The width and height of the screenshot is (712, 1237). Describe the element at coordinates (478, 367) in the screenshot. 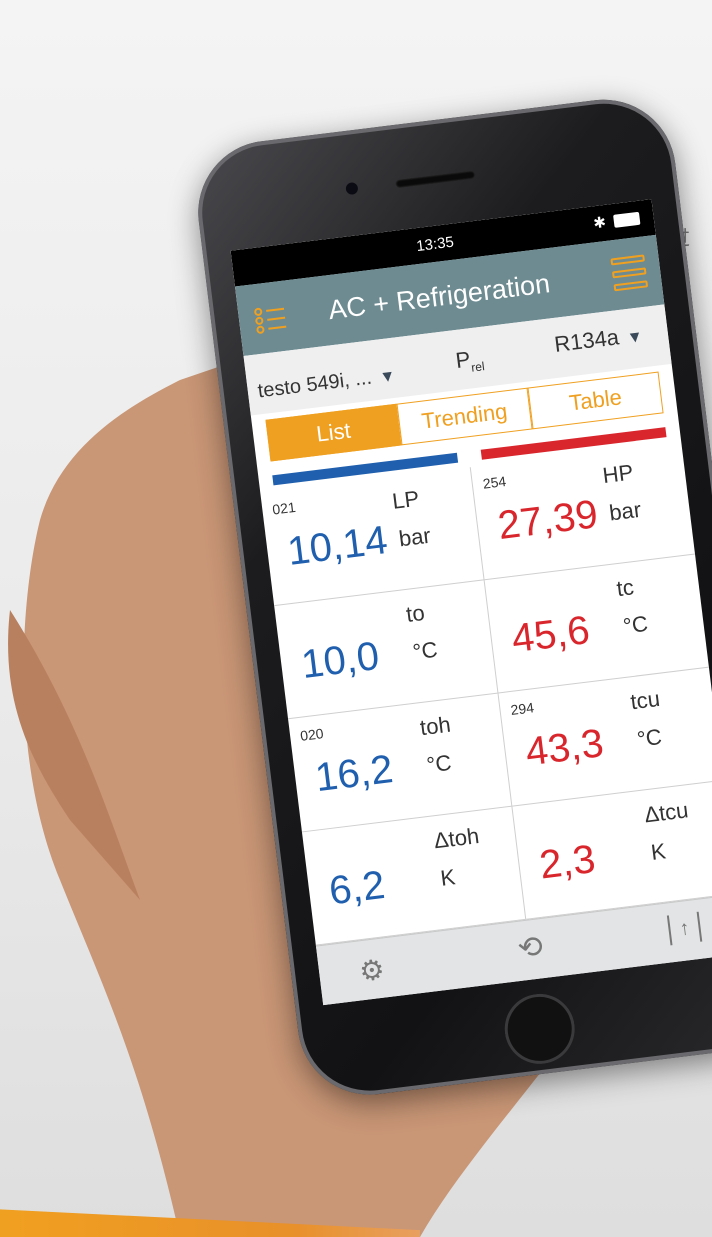

I see `pressure-sub: rel` at that location.